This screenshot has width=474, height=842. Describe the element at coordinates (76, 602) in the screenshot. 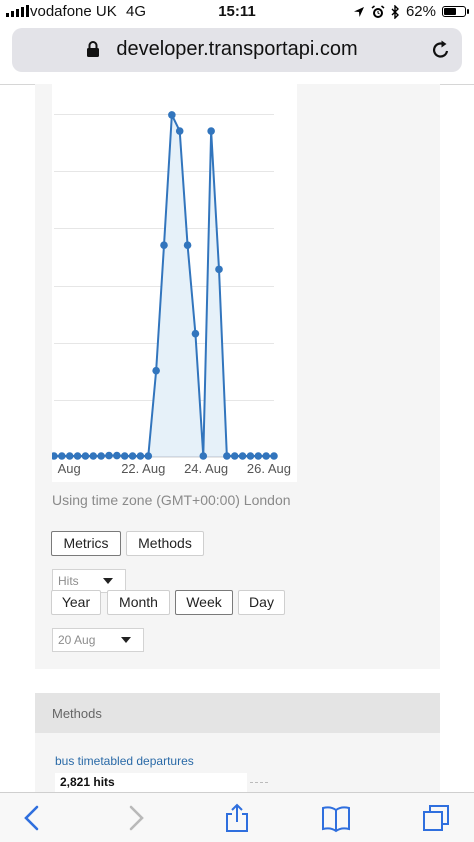

I see `year-tab: Year` at that location.